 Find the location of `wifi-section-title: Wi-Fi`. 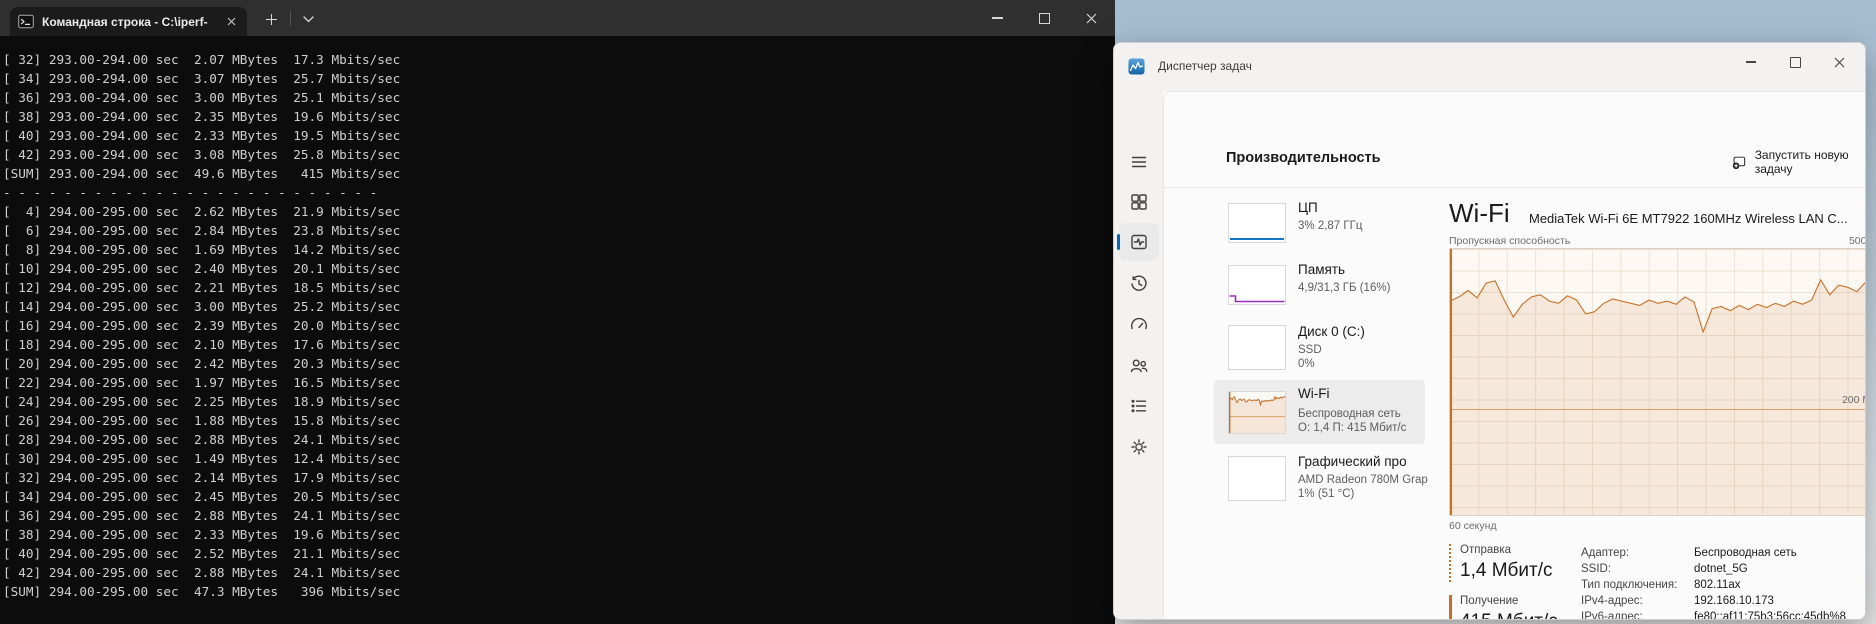

wifi-section-title: Wi-Fi is located at coordinates (1479, 213).